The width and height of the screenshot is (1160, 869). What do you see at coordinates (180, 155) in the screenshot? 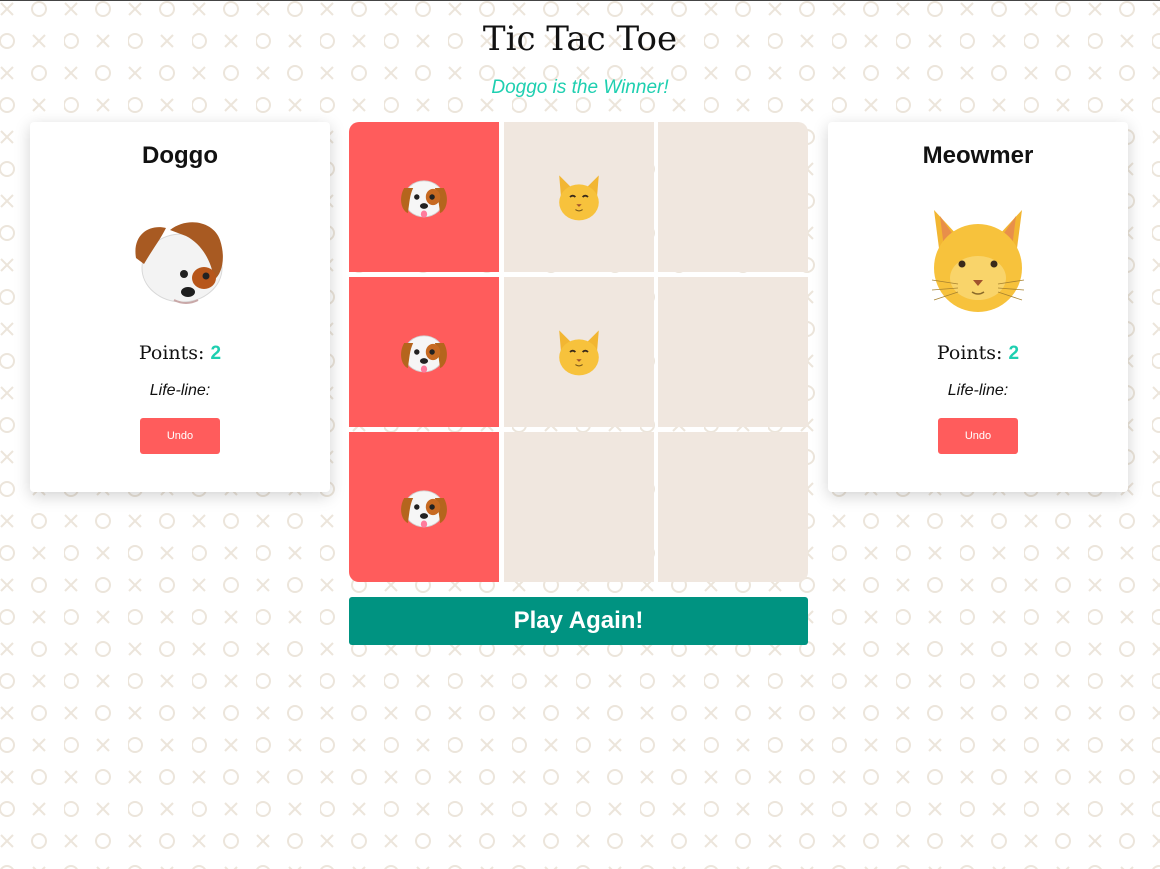
I see `player-name: Doggo` at bounding box center [180, 155].